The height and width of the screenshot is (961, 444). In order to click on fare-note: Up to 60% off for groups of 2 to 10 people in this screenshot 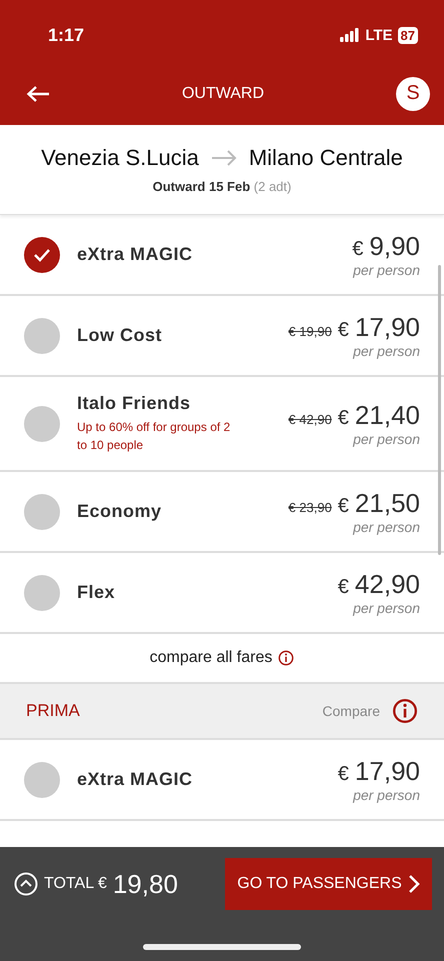, I will do `click(154, 436)`.